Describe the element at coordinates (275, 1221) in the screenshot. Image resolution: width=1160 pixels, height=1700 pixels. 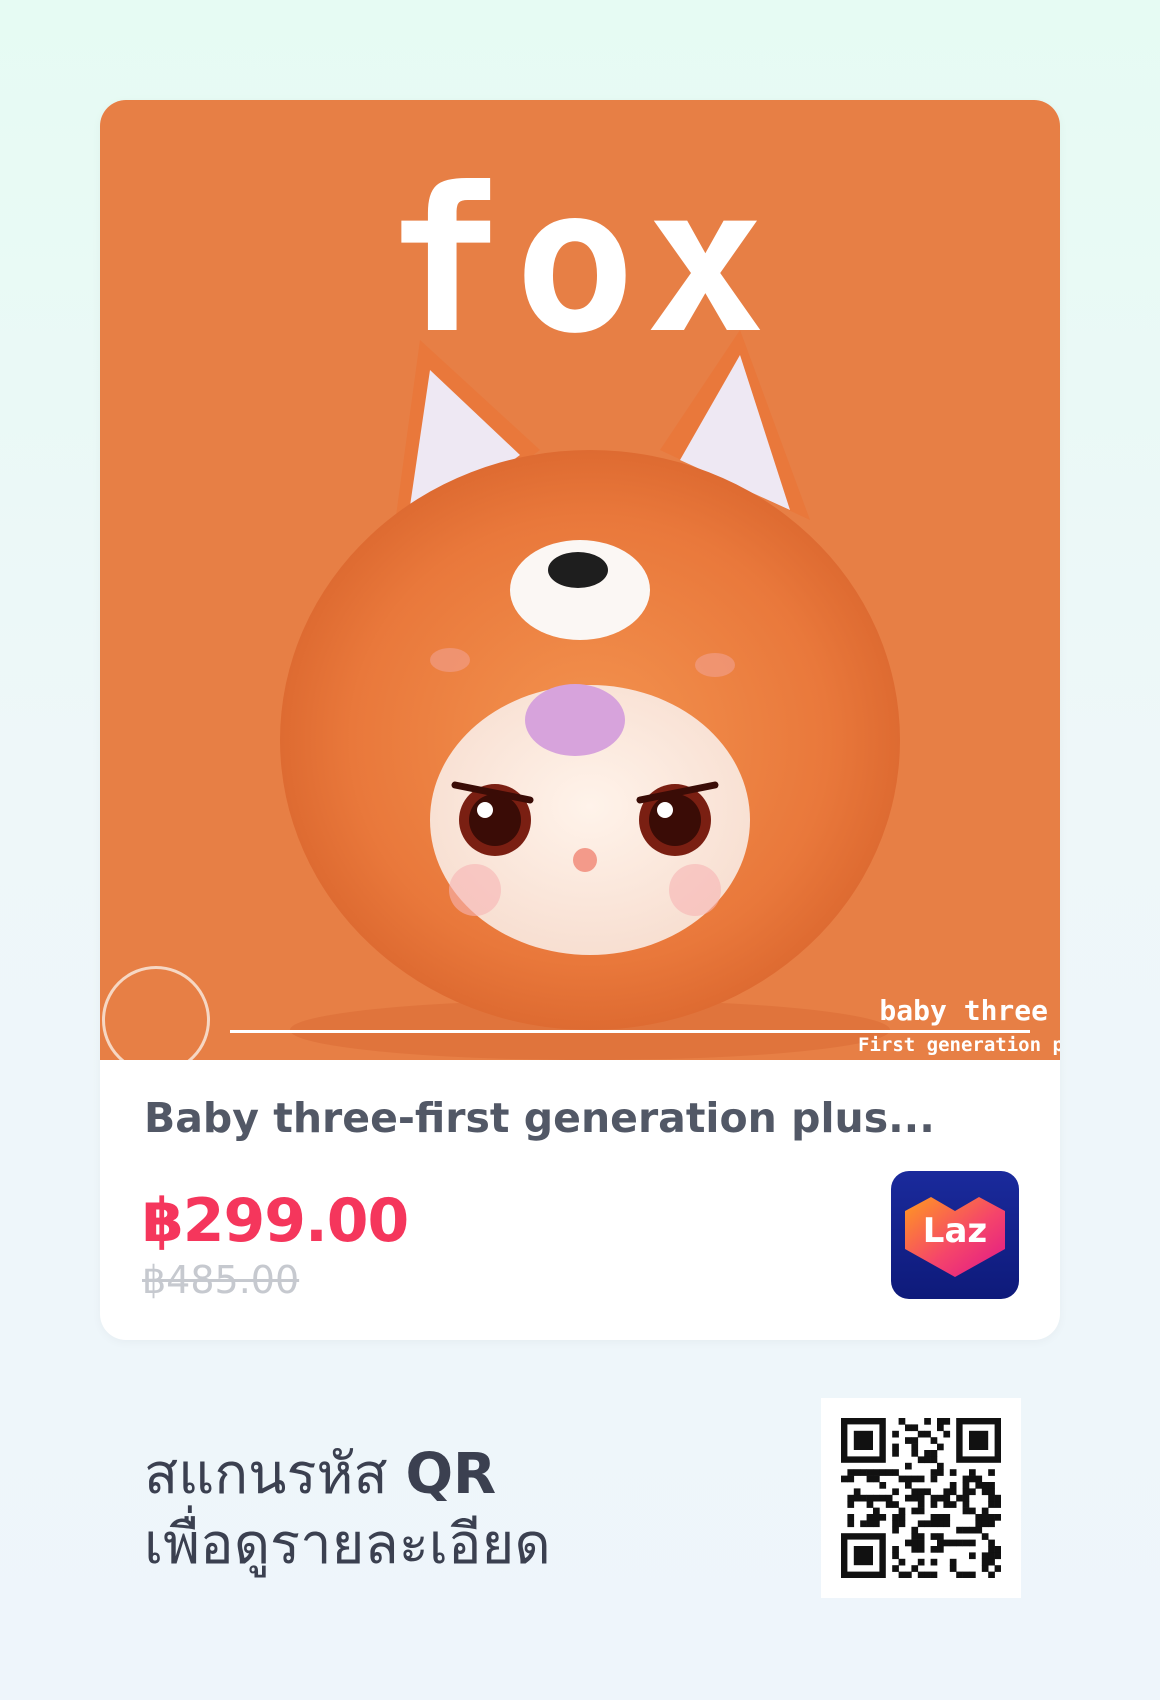
I see `current-price: ฿299.00` at that location.